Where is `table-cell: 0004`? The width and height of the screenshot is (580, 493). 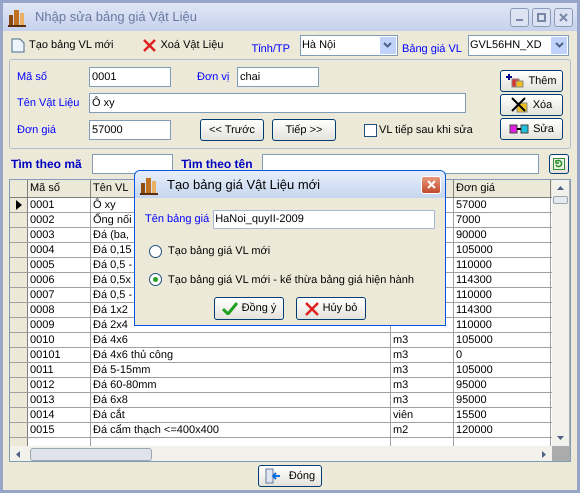
table-cell: 0004 is located at coordinates (59, 250).